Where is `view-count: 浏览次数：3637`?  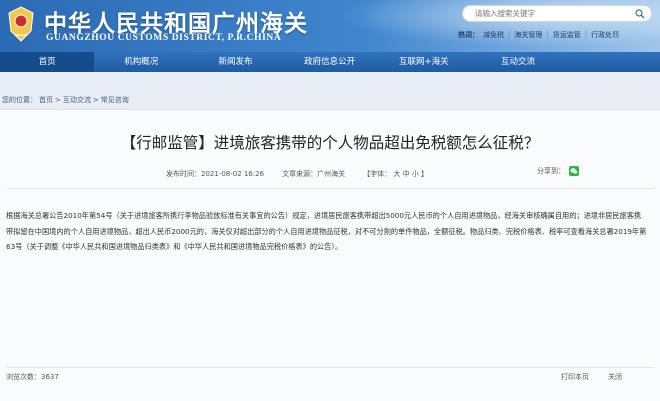
view-count: 浏览次数：3637 is located at coordinates (32, 377).